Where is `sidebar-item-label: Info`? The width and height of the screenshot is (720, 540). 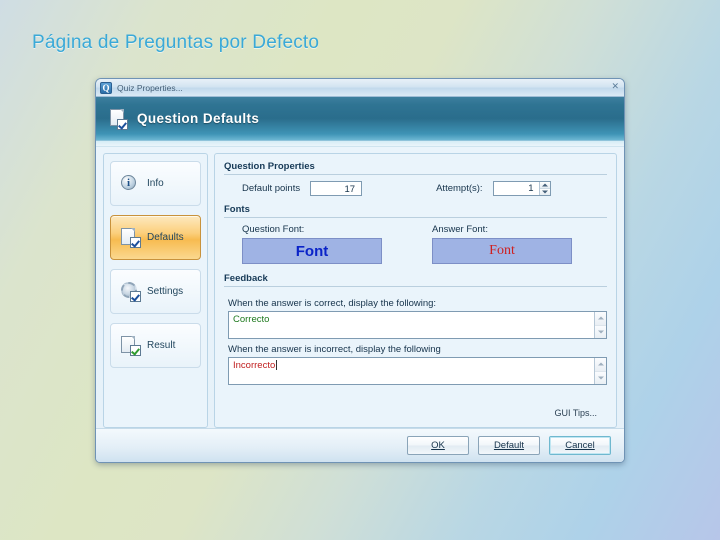 sidebar-item-label: Info is located at coordinates (155, 183).